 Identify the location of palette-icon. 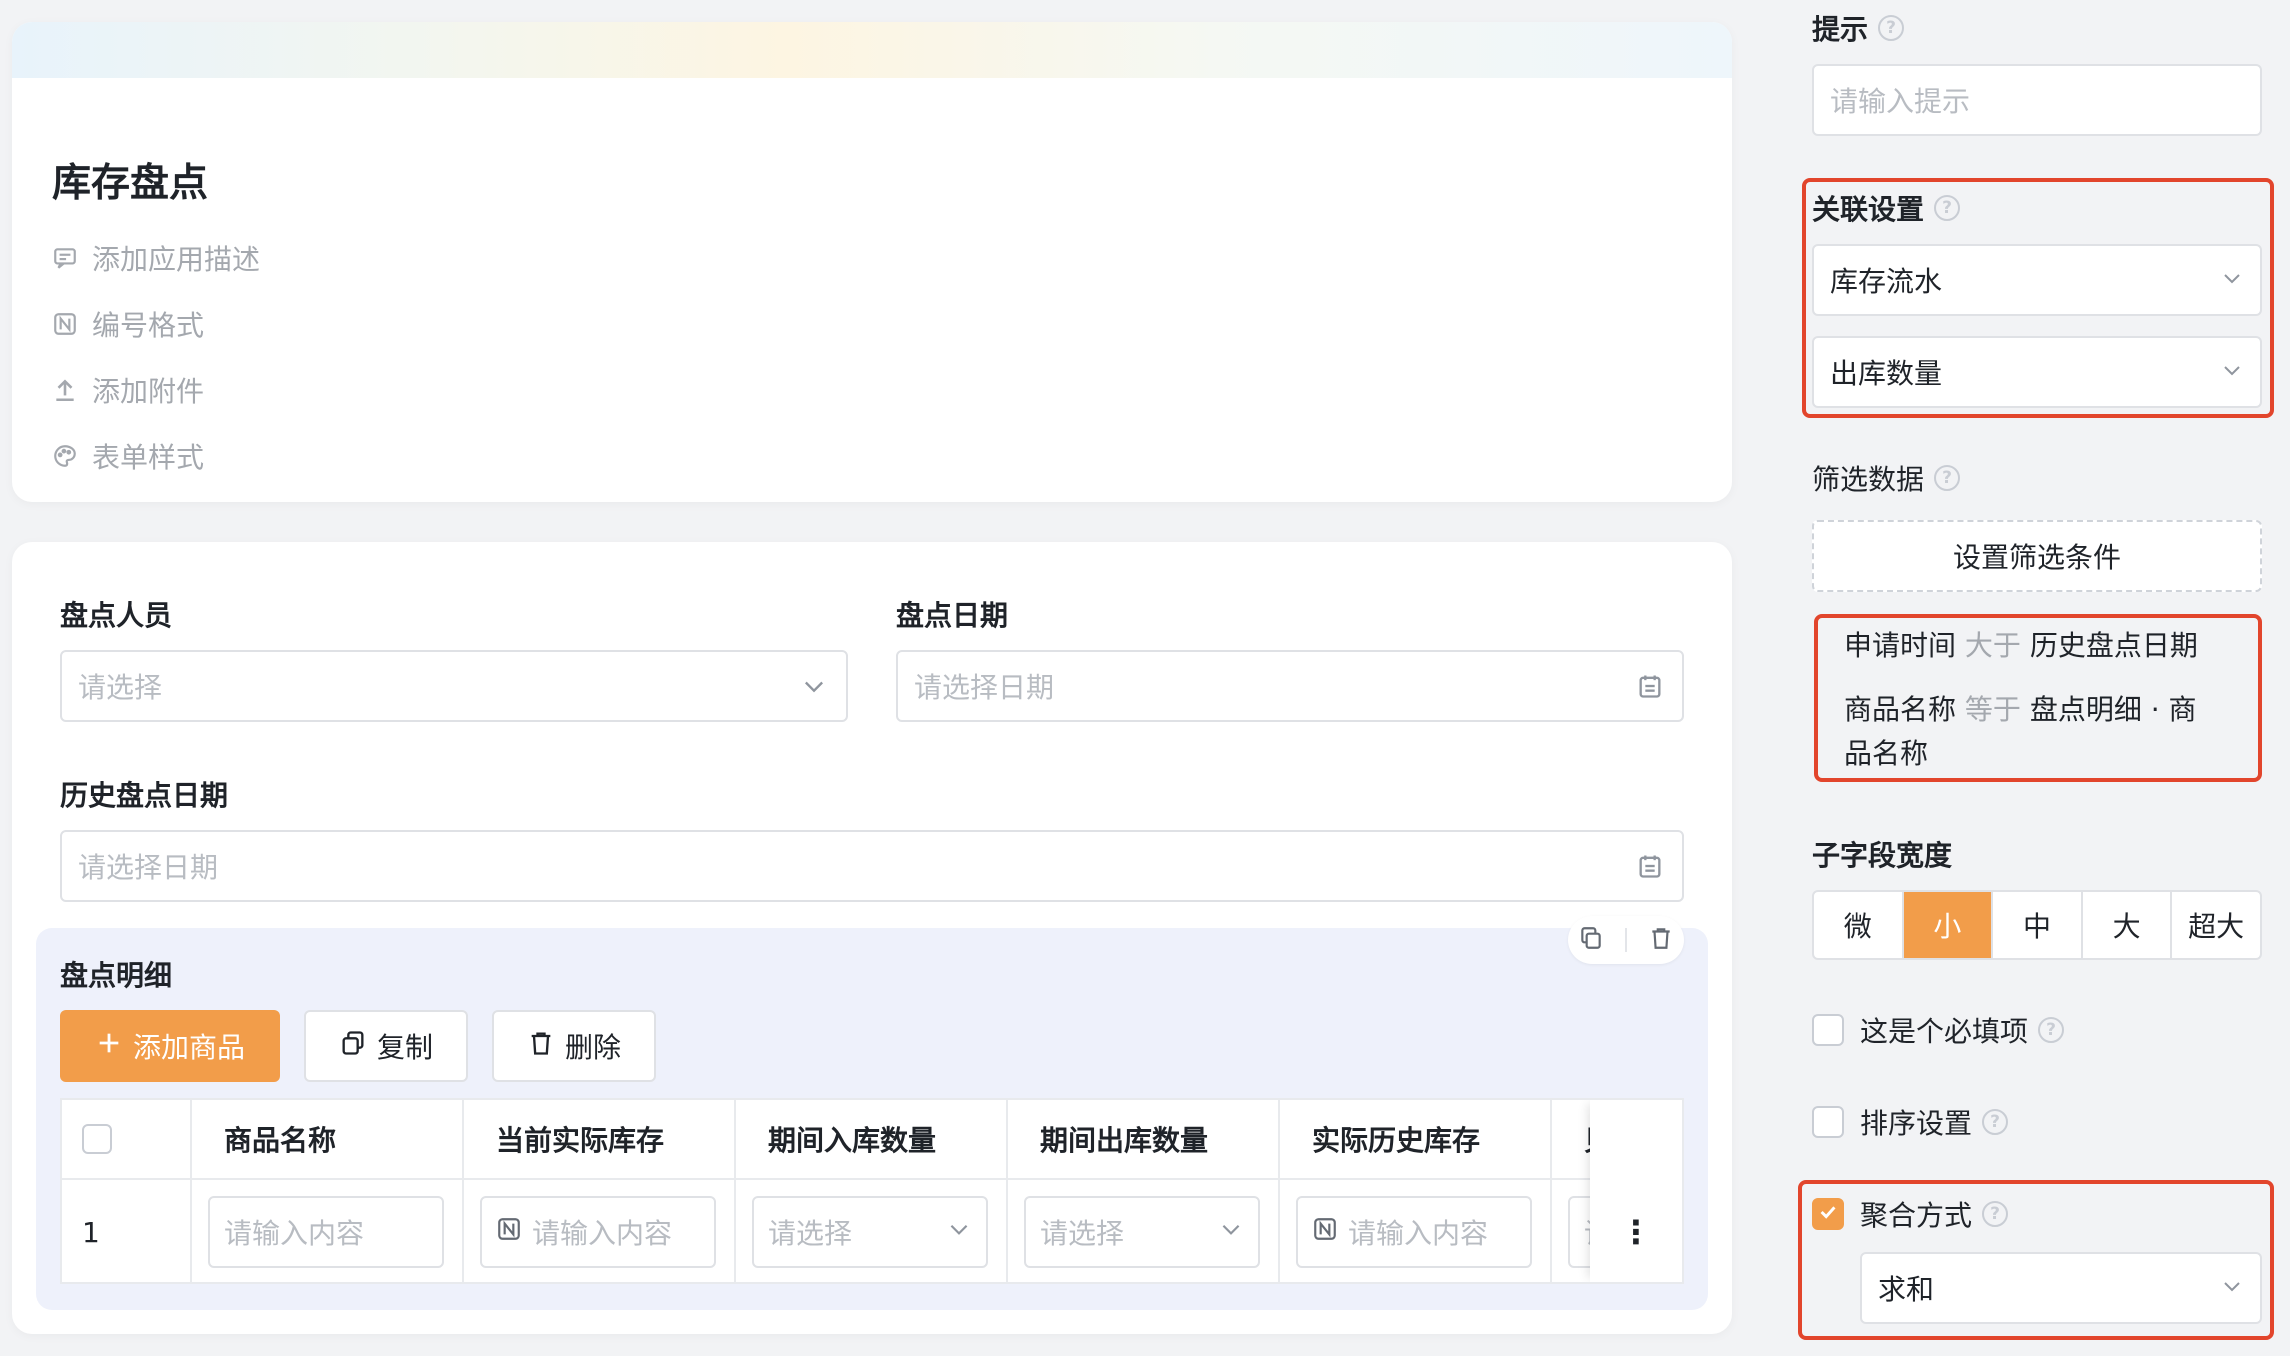
(72, 456).